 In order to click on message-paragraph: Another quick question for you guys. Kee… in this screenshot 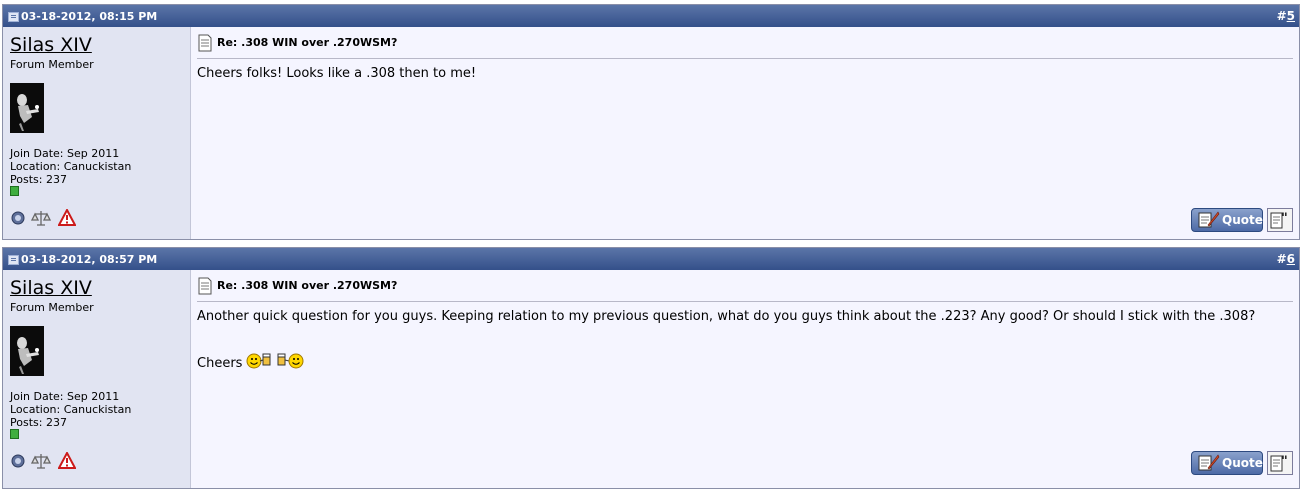, I will do `click(726, 316)`.